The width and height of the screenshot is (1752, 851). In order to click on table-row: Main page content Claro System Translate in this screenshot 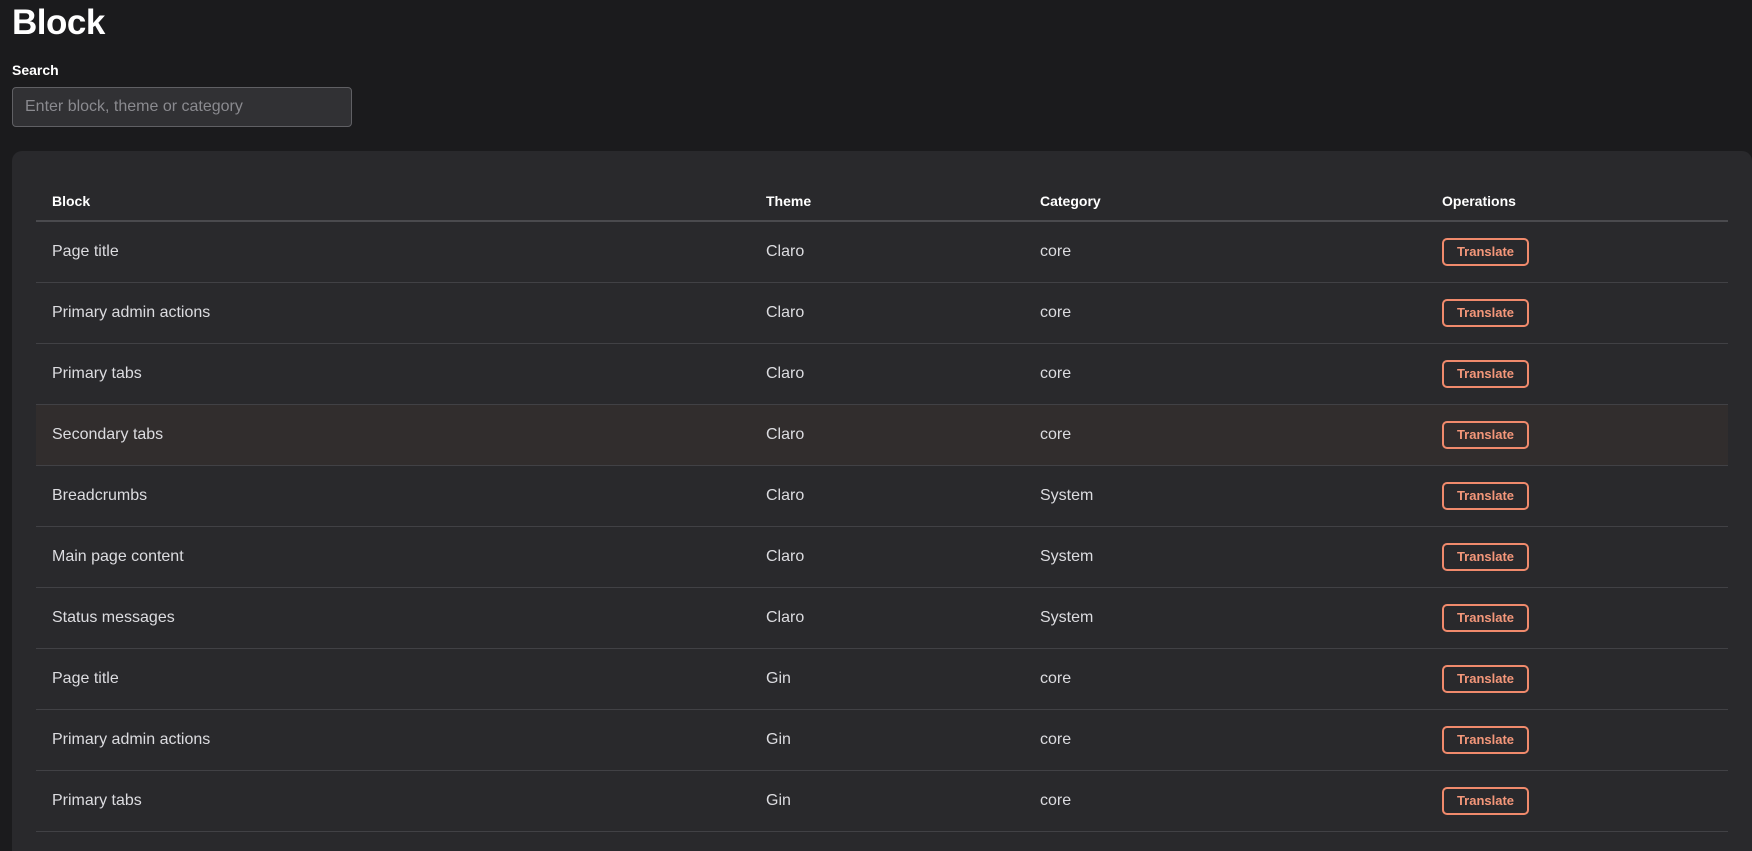, I will do `click(882, 557)`.